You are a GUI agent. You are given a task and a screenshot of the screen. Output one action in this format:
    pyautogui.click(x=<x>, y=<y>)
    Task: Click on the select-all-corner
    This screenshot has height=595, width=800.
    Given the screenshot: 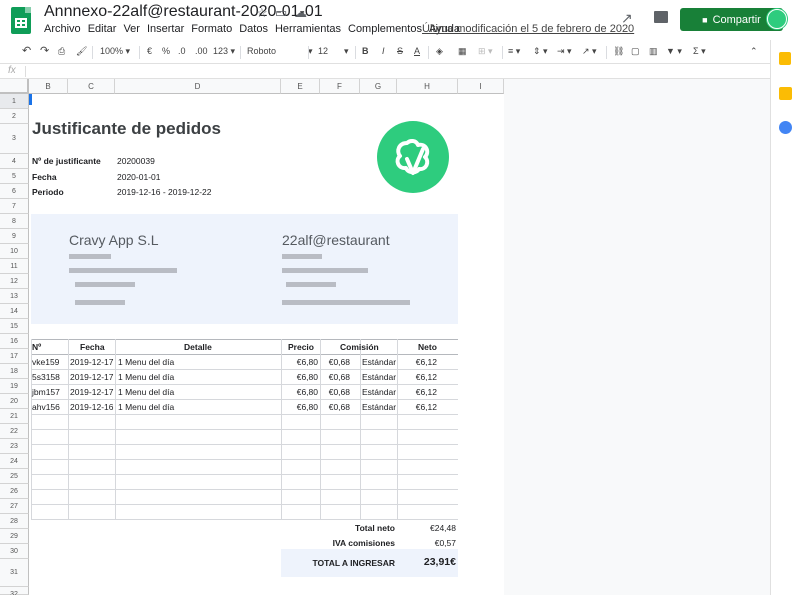 What is the action you would take?
    pyautogui.click(x=14, y=86)
    